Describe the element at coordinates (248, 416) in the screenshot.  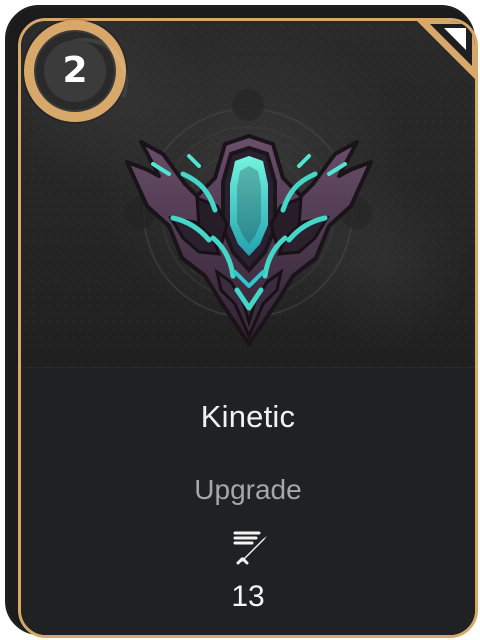
I see `card-title: Kinetic` at that location.